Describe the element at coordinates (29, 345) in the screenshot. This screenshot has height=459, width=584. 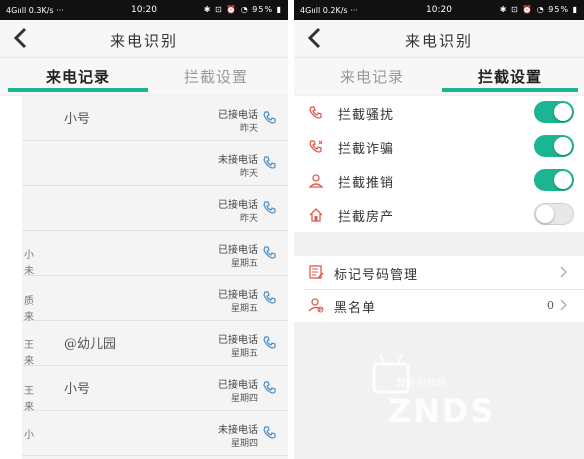
I see `obscured-name-column: 小 未 质 来 王 来 王 来 小` at that location.